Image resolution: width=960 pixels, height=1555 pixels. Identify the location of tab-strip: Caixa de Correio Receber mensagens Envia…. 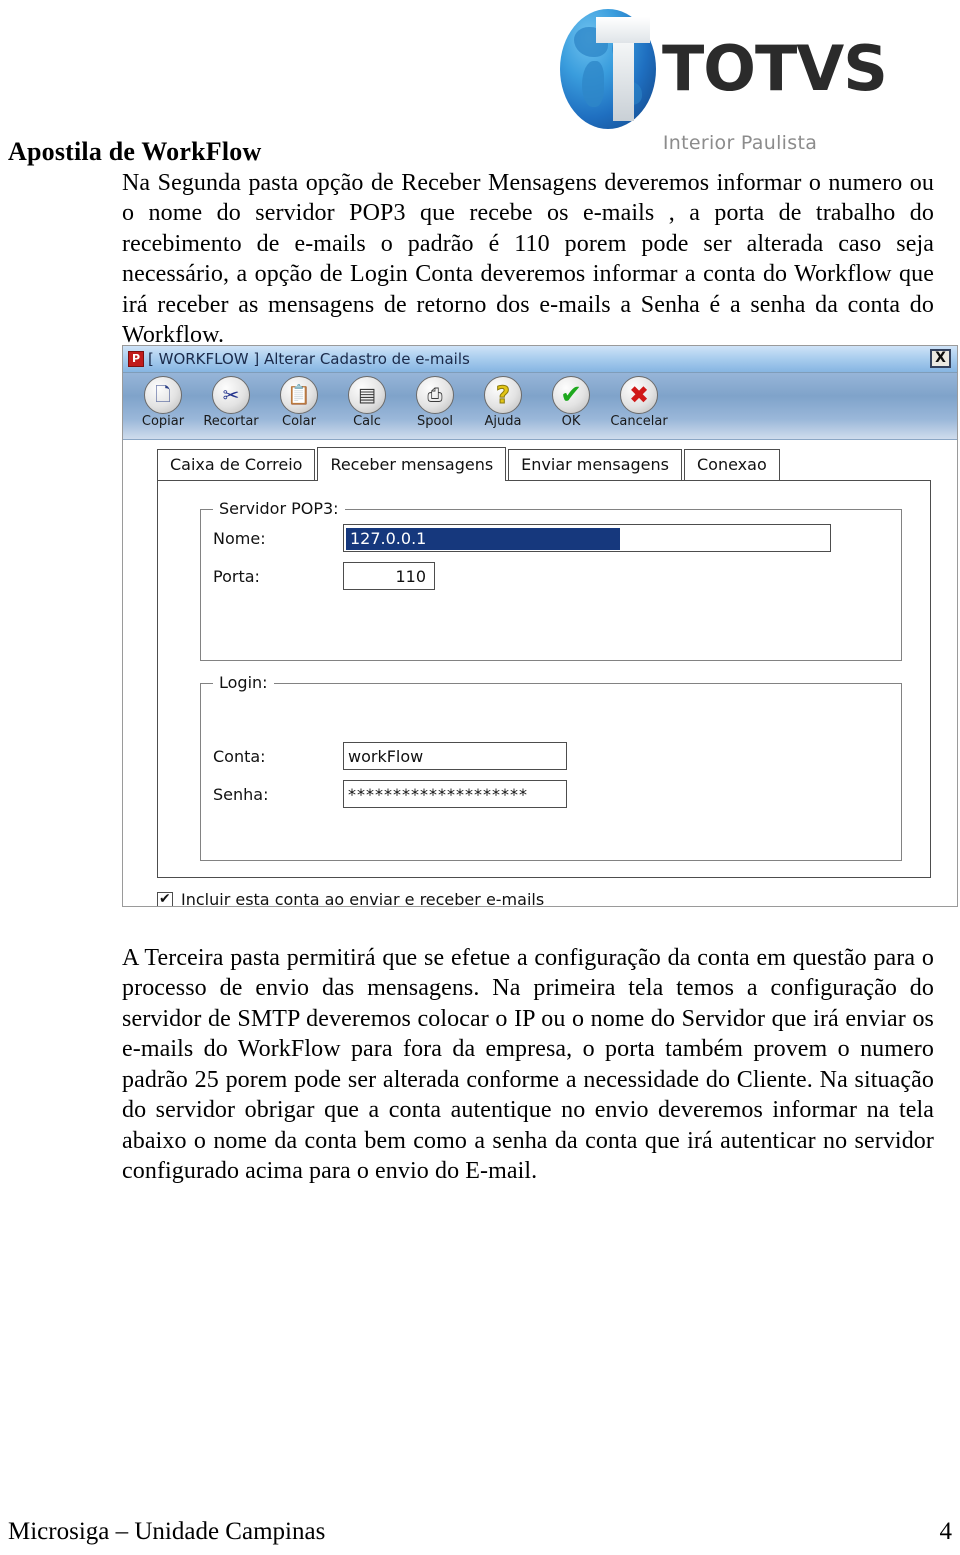
(551, 464).